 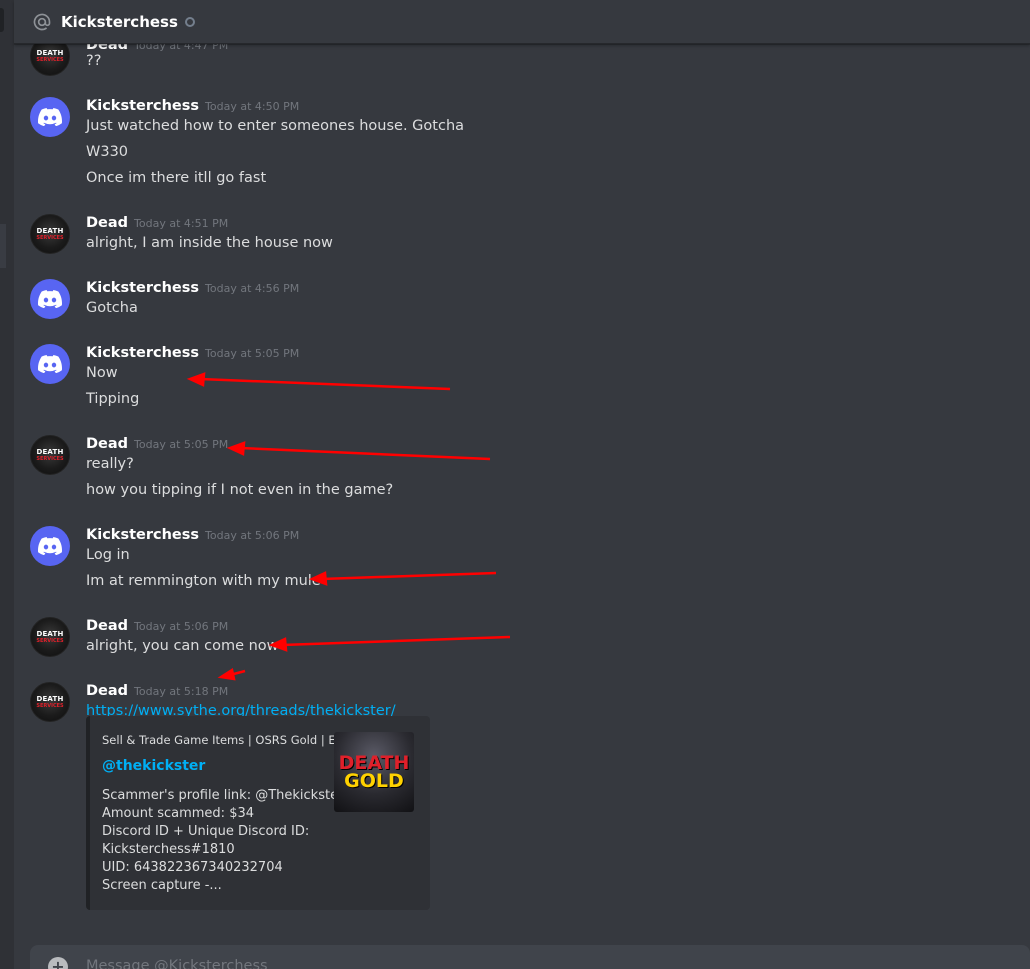 I want to click on thumbnail-text-bottom: GOLD, so click(x=374, y=781).